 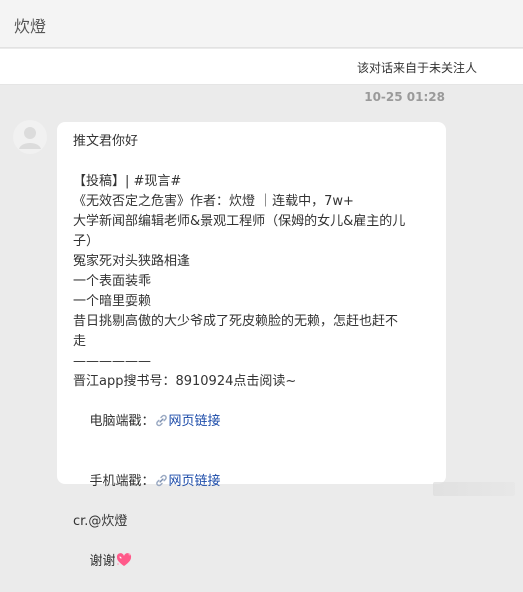 I want to click on mobile-web-link: 网页链接, so click(x=188, y=481).